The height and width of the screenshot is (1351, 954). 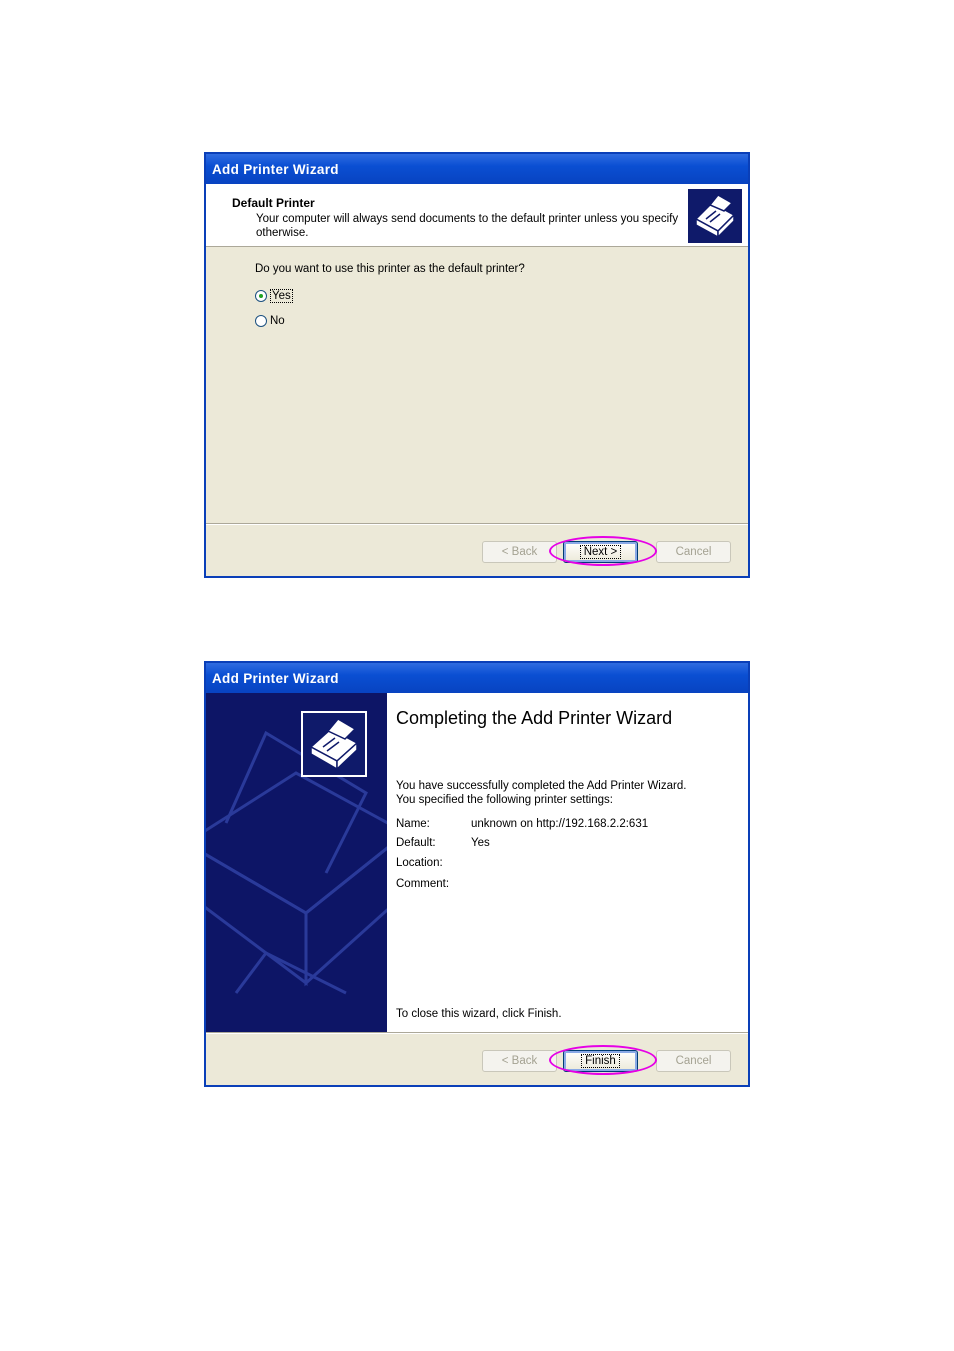 What do you see at coordinates (534, 718) in the screenshot?
I see `completion-heading: Completing the Add Printer Wizard` at bounding box center [534, 718].